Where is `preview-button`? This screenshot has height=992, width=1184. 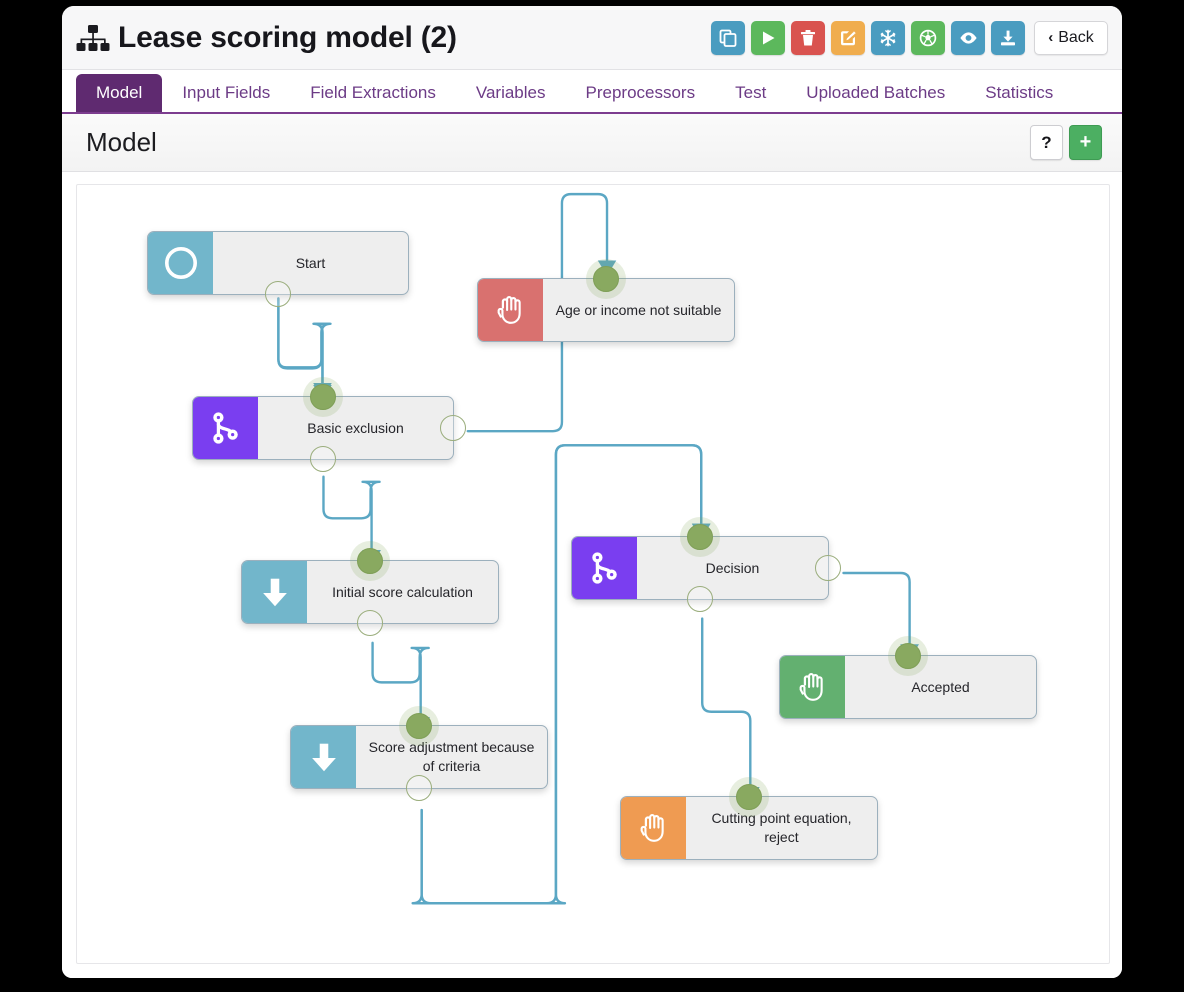 preview-button is located at coordinates (968, 37).